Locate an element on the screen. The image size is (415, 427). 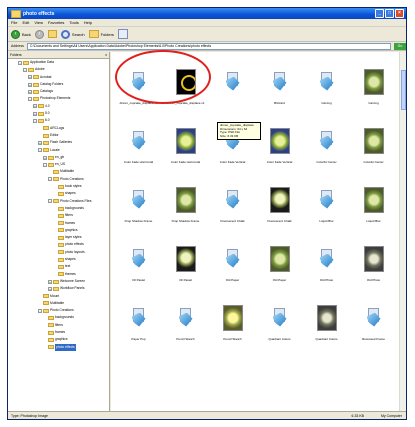
menu-help: Help is located at coordinates (88, 22).